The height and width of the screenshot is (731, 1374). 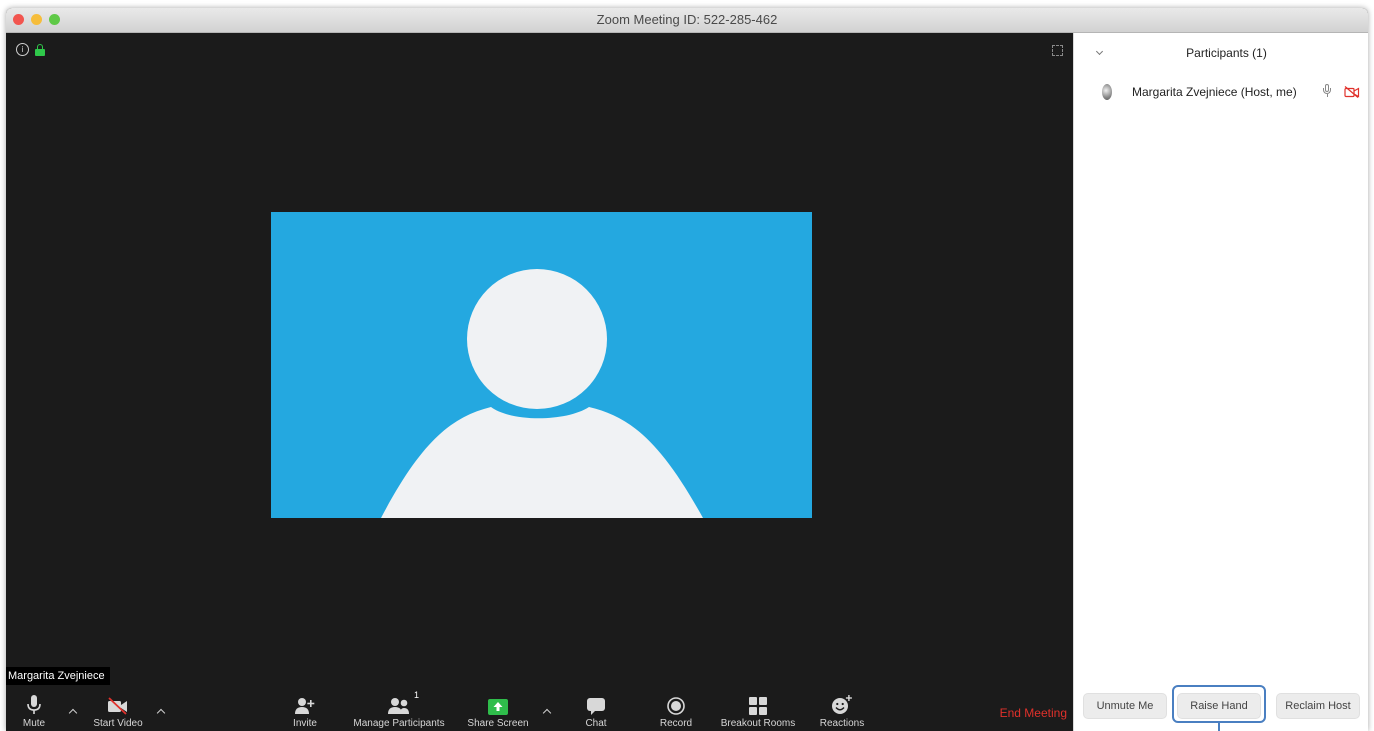 I want to click on invite-icon, so click(x=305, y=706).